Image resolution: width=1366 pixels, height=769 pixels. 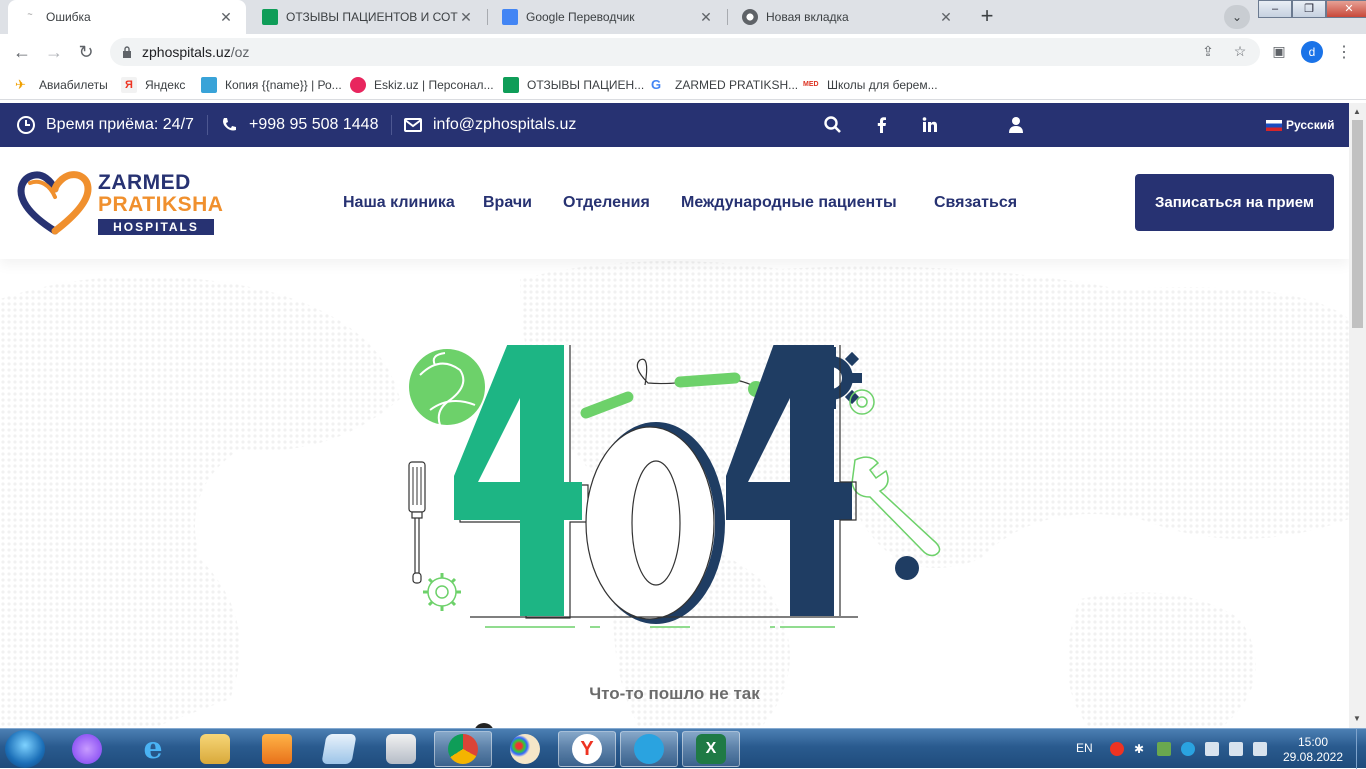 What do you see at coordinates (1357, 718) in the screenshot?
I see `scroll-down-arrow-icon: ▼` at bounding box center [1357, 718].